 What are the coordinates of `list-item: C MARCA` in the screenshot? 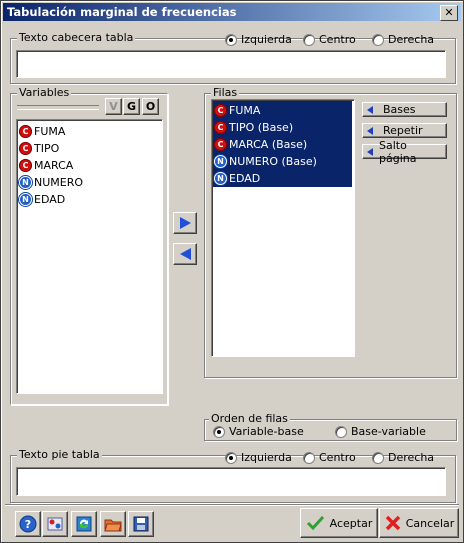 It's located at (46, 165).